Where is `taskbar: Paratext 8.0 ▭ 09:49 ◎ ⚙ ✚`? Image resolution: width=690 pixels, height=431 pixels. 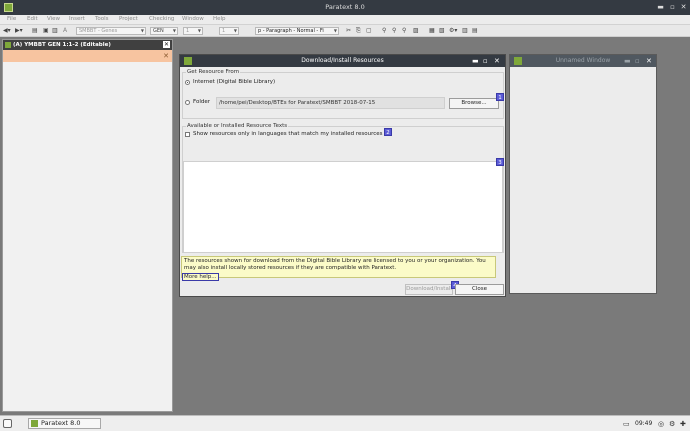
taskbar: Paratext 8.0 ▭ 09:49 ◎ ⚙ ✚ is located at coordinates (345, 423).